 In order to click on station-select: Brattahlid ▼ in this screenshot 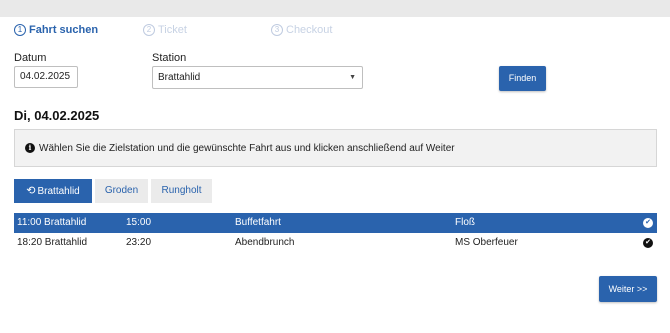, I will do `click(257, 77)`.